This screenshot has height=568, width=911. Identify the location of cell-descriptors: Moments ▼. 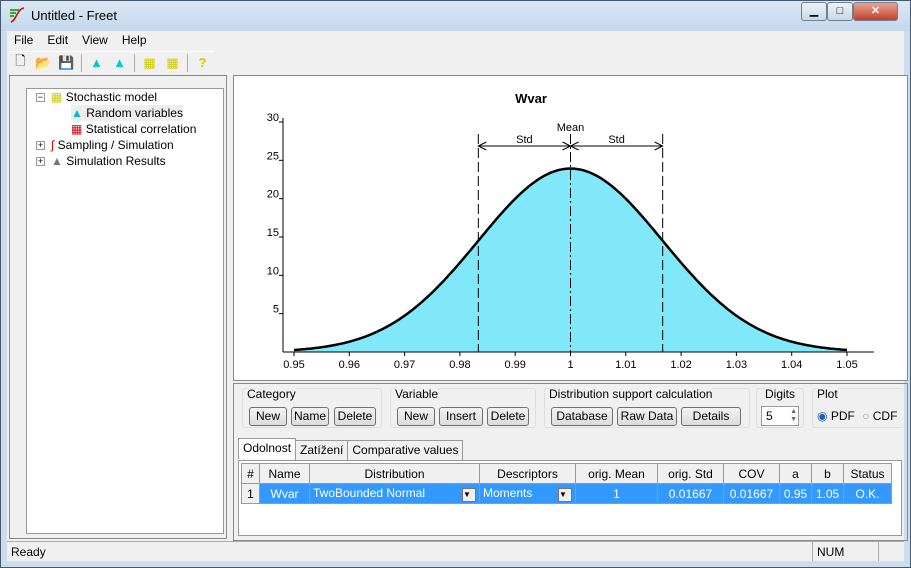
(527, 493).